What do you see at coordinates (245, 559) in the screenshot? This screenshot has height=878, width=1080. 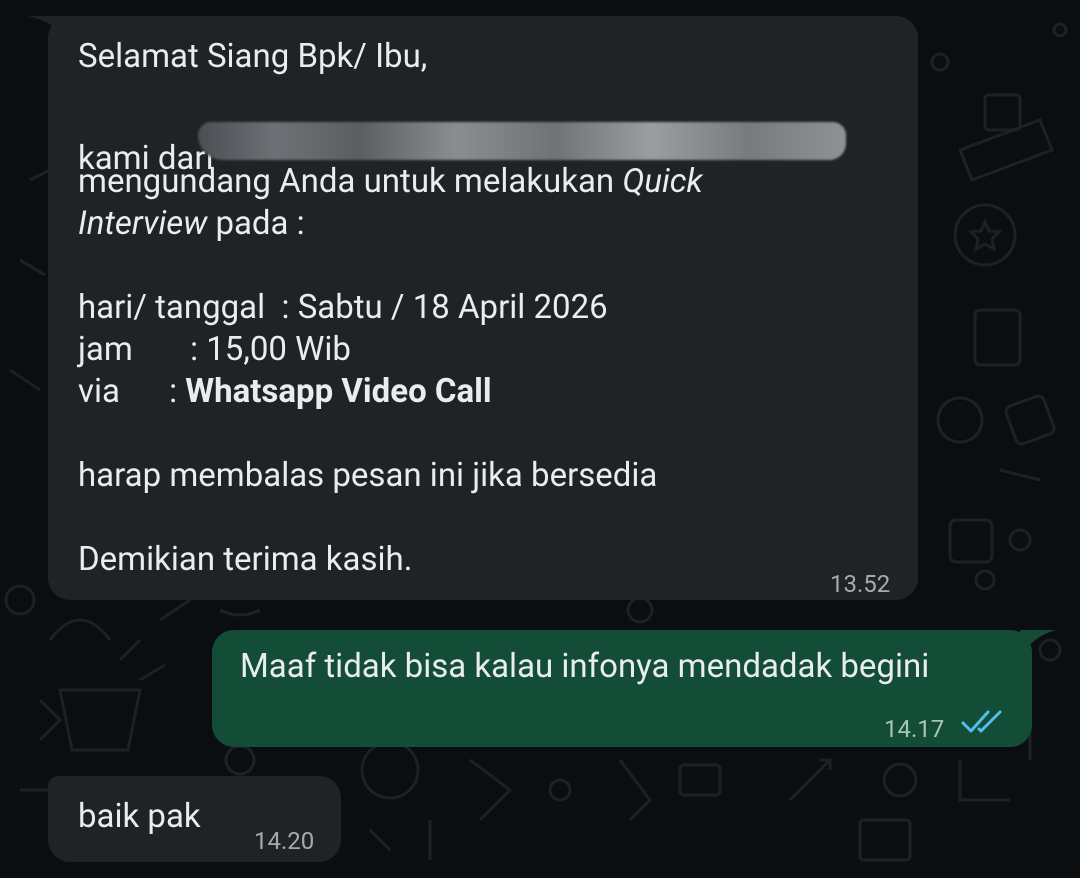 I see `message-text-line: Demikian terima kasih.` at bounding box center [245, 559].